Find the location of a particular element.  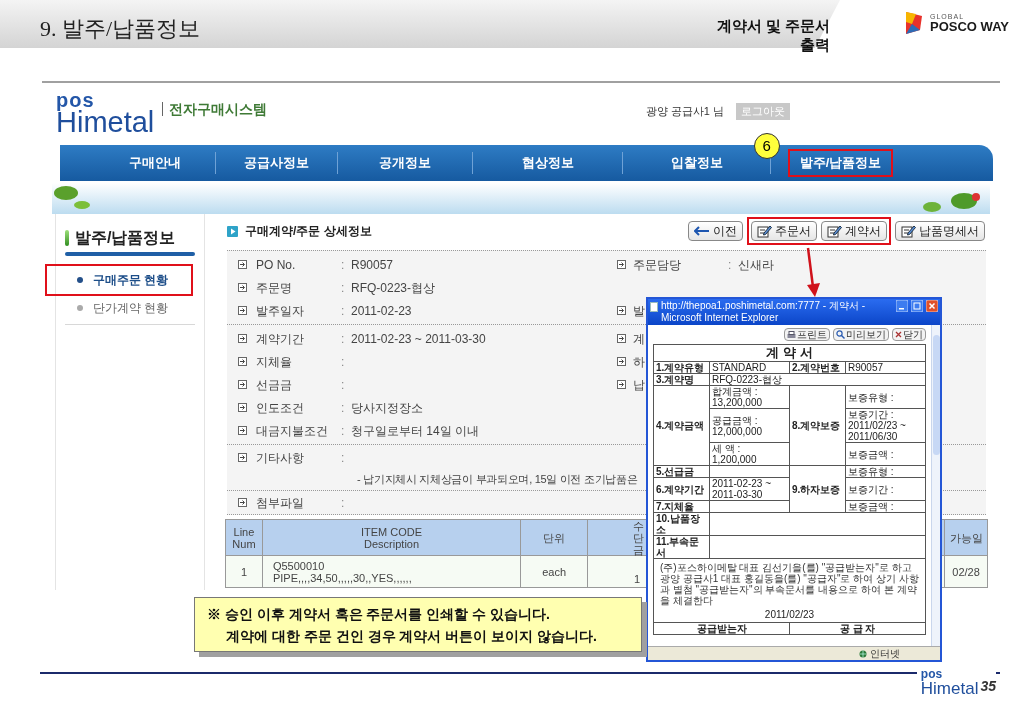

table-cell: 1 is located at coordinates (243, 571).